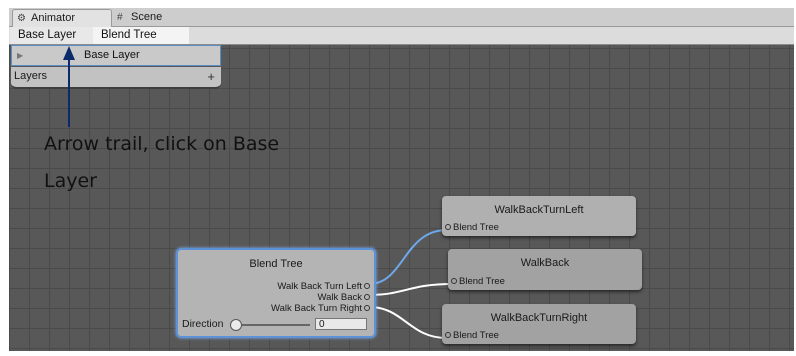  Describe the element at coordinates (70, 181) in the screenshot. I see `annotation-line-2: Layer` at that location.